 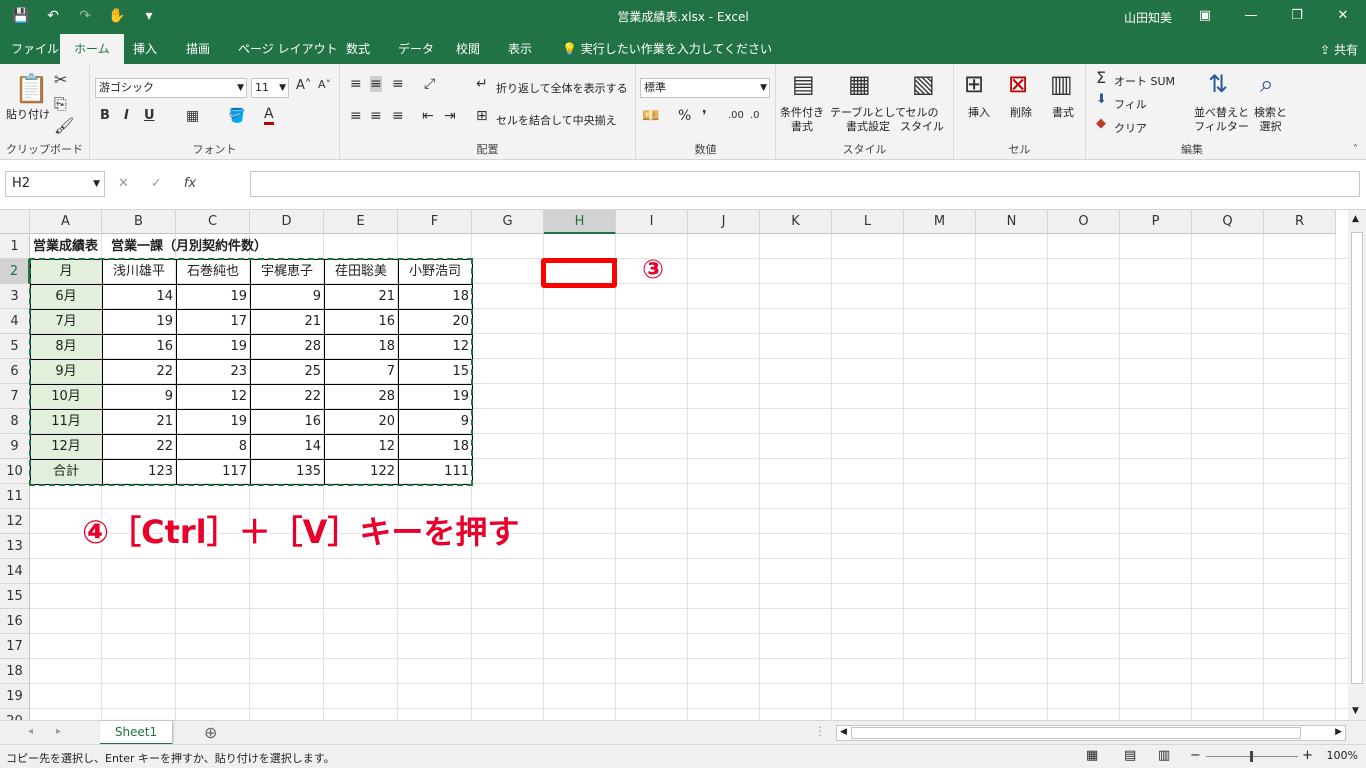 I want to click on format-as-table-icon: ▦, so click(x=859, y=84).